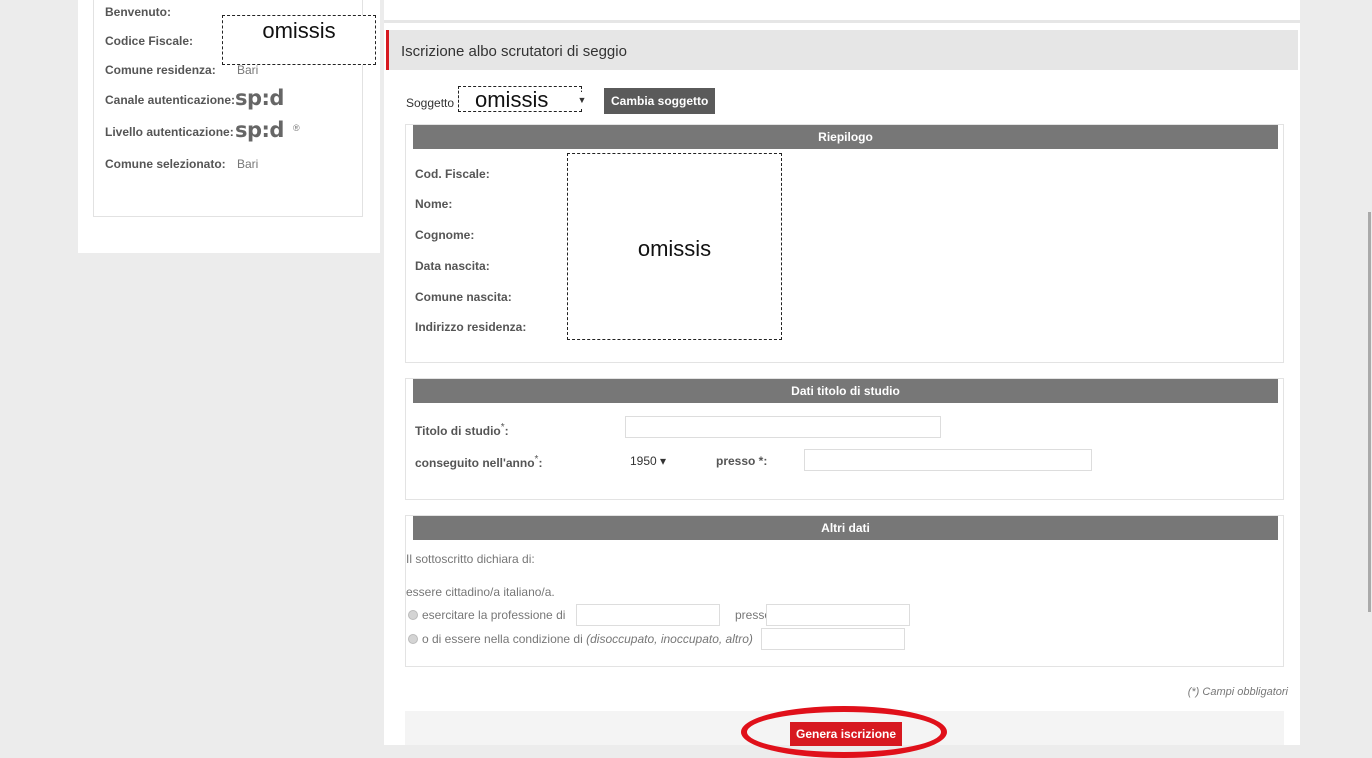 The image size is (1372, 758). I want to click on page-title: Iscrizione albo scrutatori di seggio, so click(514, 51).